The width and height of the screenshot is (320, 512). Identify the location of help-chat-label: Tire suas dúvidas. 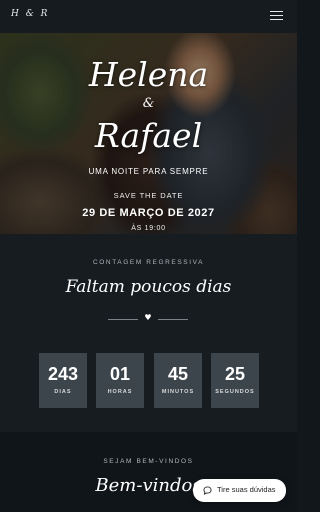
(246, 489).